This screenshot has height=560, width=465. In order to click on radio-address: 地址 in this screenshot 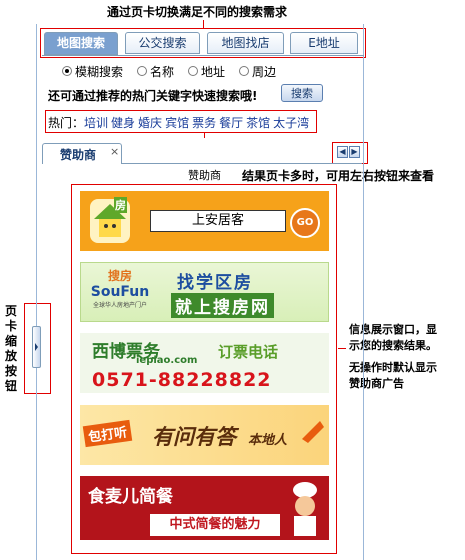, I will do `click(206, 71)`.